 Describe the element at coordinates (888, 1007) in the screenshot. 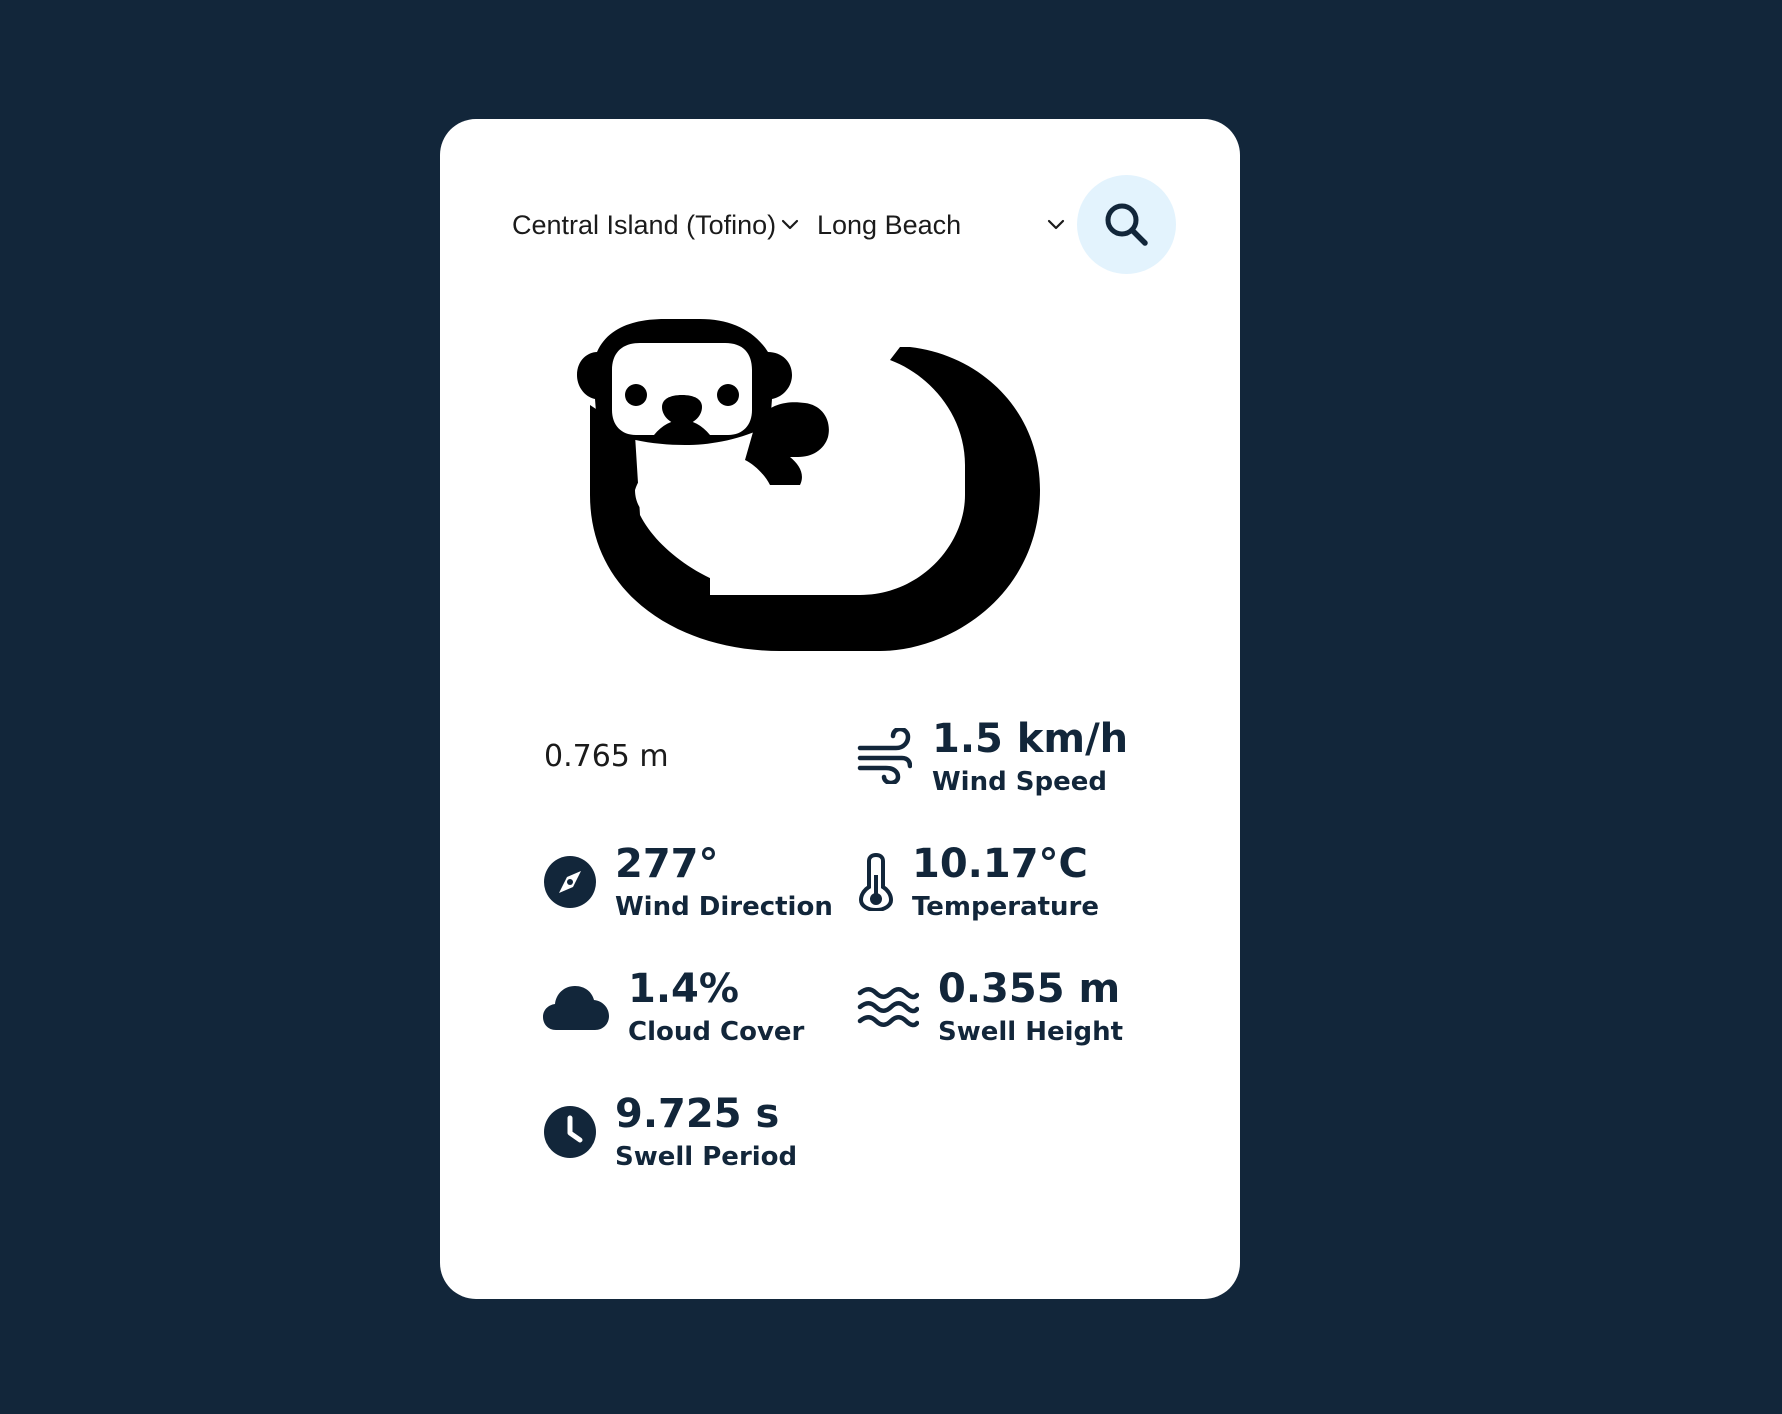

I see `waves-icon` at that location.